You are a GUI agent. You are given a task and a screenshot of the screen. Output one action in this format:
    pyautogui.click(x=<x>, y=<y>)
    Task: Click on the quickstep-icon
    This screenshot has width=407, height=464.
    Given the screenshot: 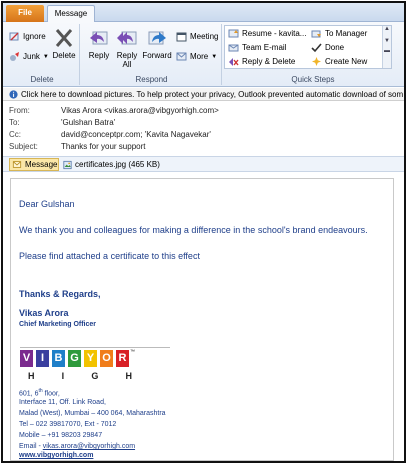 What is the action you would take?
    pyautogui.click(x=233, y=33)
    